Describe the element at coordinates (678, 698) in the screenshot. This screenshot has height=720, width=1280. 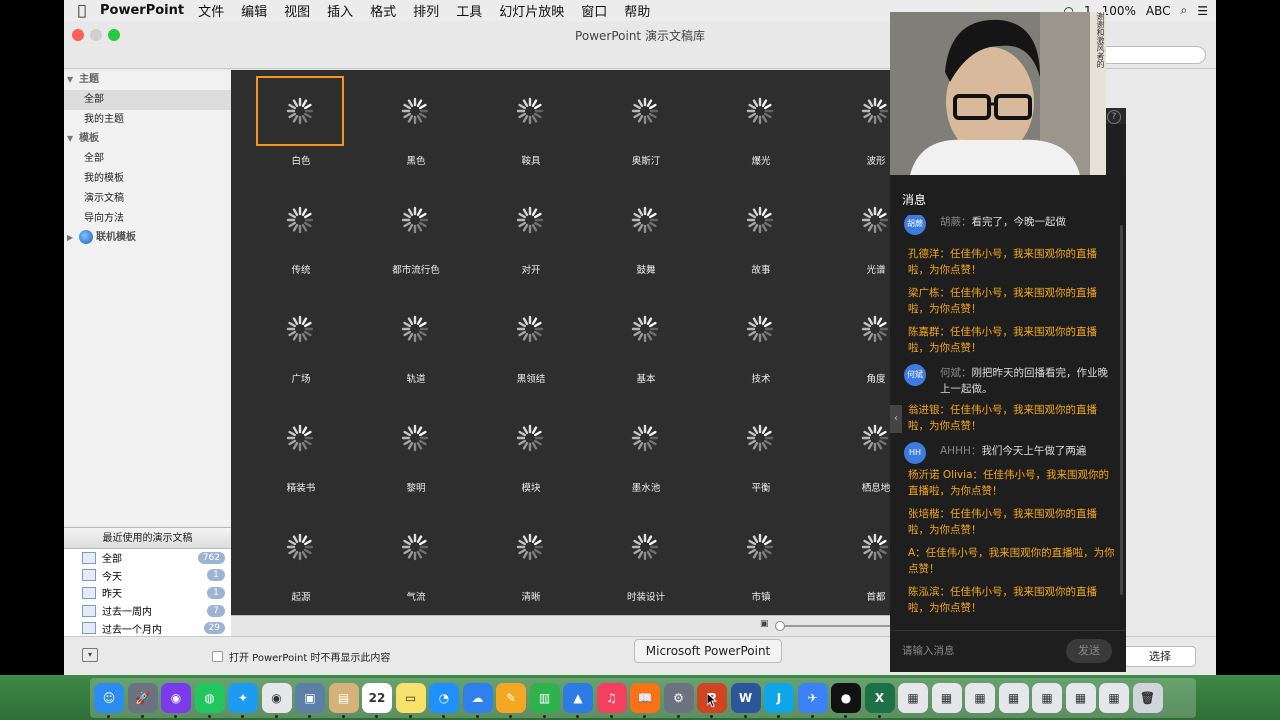
I see `system-preferences-dock-icon: ⚙` at that location.